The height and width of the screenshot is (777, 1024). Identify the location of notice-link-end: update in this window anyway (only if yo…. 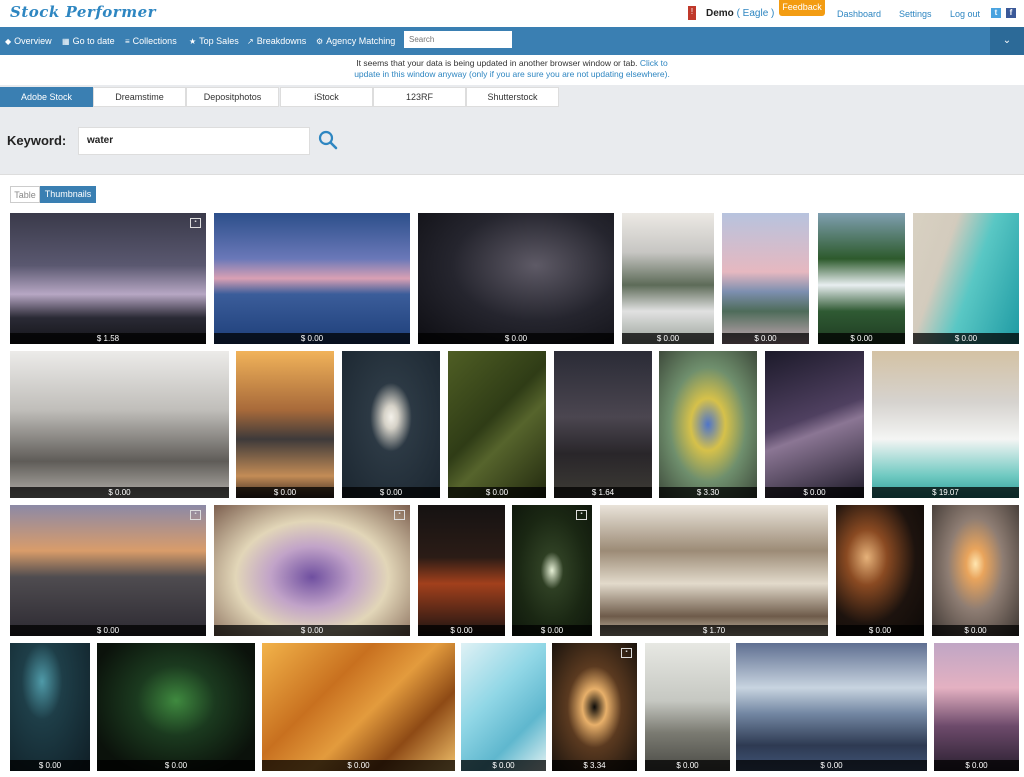
(512, 74).